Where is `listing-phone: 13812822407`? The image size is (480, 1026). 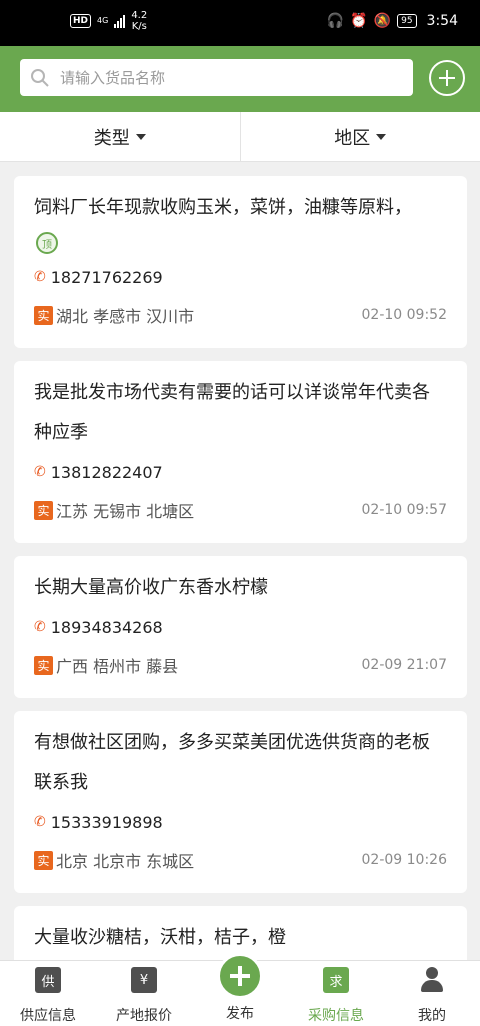 listing-phone: 13812822407 is located at coordinates (106, 472).